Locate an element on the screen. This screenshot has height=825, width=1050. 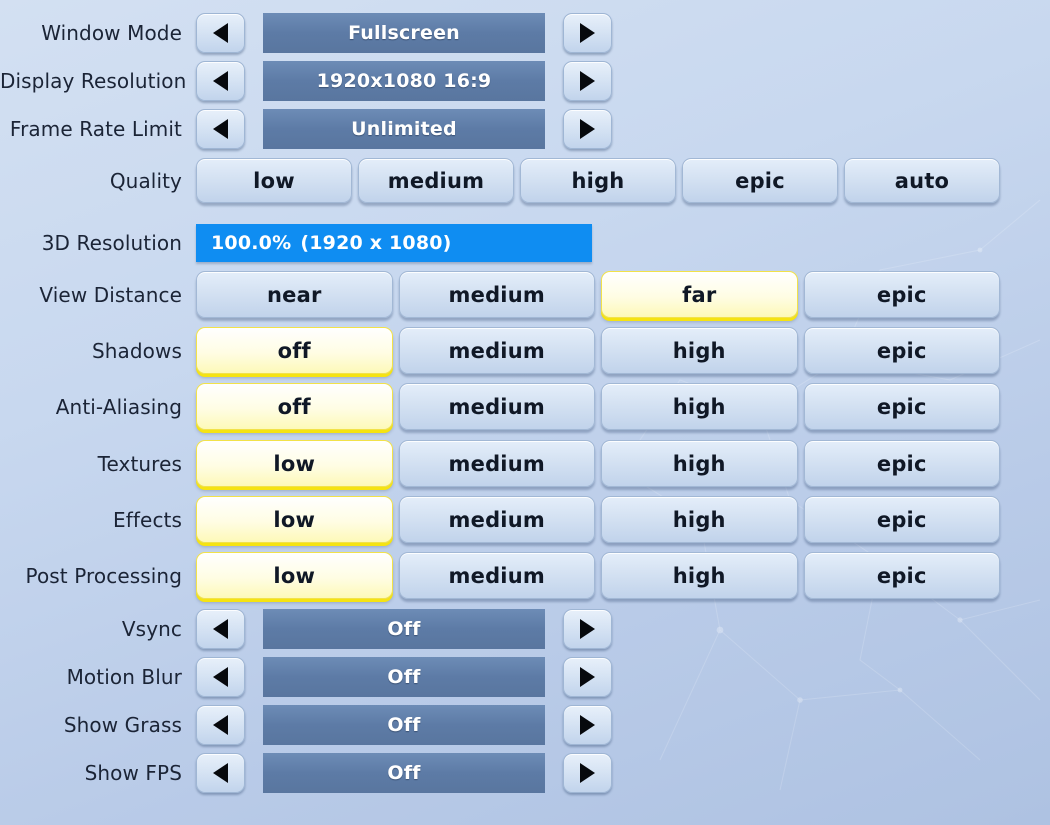
option-view-distance-2: far is located at coordinates (699, 294).